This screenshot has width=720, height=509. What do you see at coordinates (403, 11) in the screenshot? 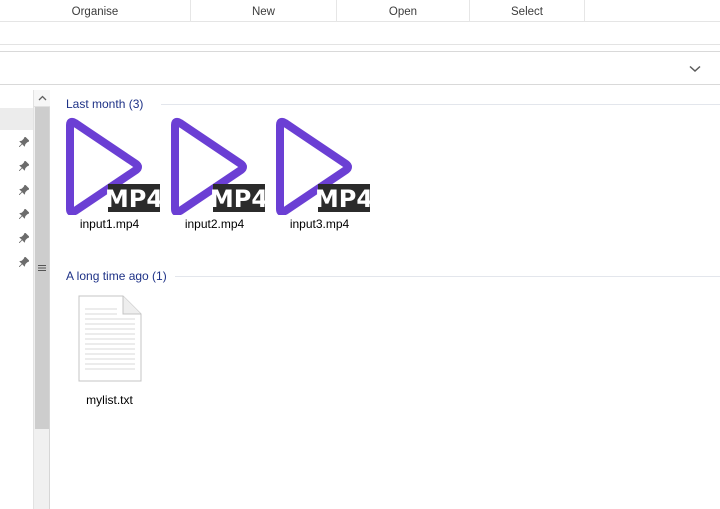
I see `ribbon-group-open: Open` at bounding box center [403, 11].